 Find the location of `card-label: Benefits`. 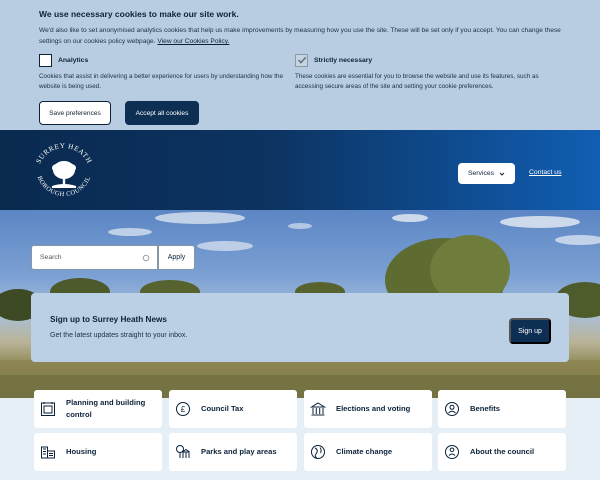

card-label: Benefits is located at coordinates (485, 408).